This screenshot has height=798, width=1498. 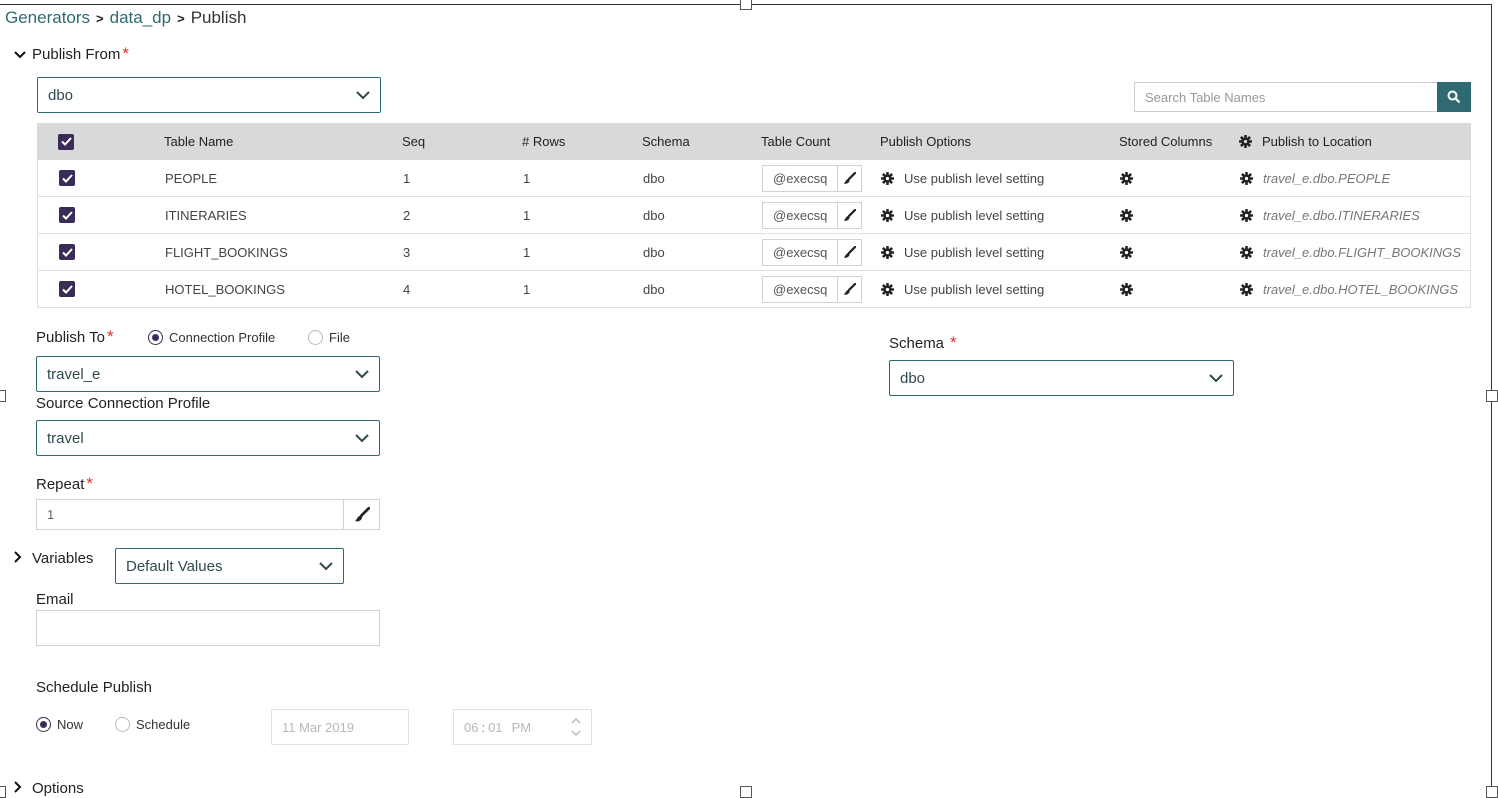 What do you see at coordinates (47, 18) in the screenshot?
I see `breadcrumb-generators: Generators` at bounding box center [47, 18].